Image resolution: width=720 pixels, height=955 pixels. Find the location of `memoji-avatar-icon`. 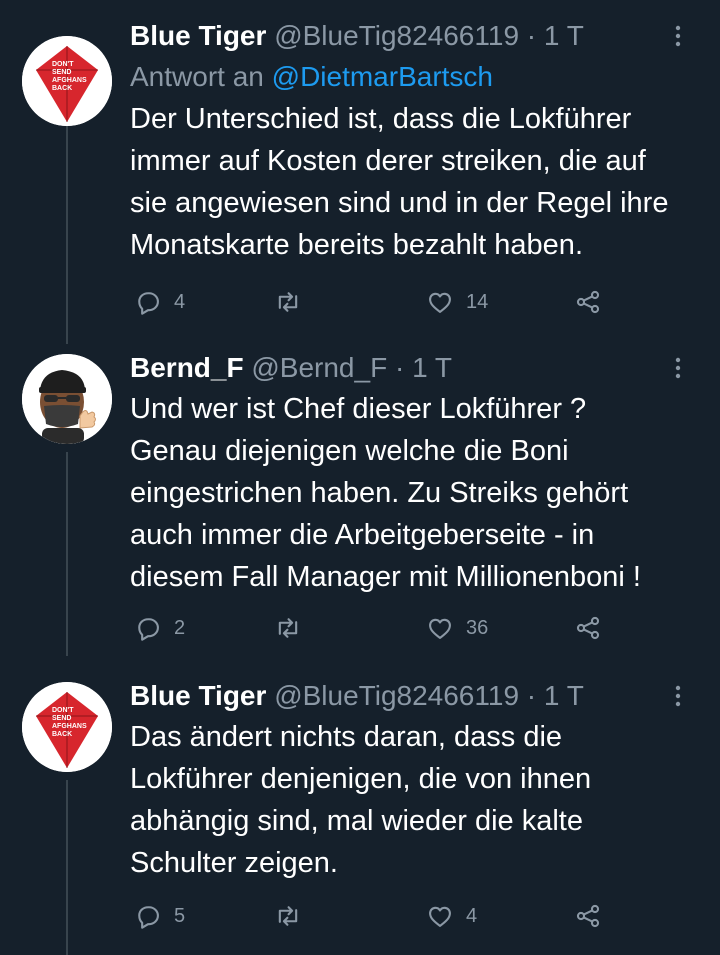

memoji-avatar-icon is located at coordinates (67, 399).